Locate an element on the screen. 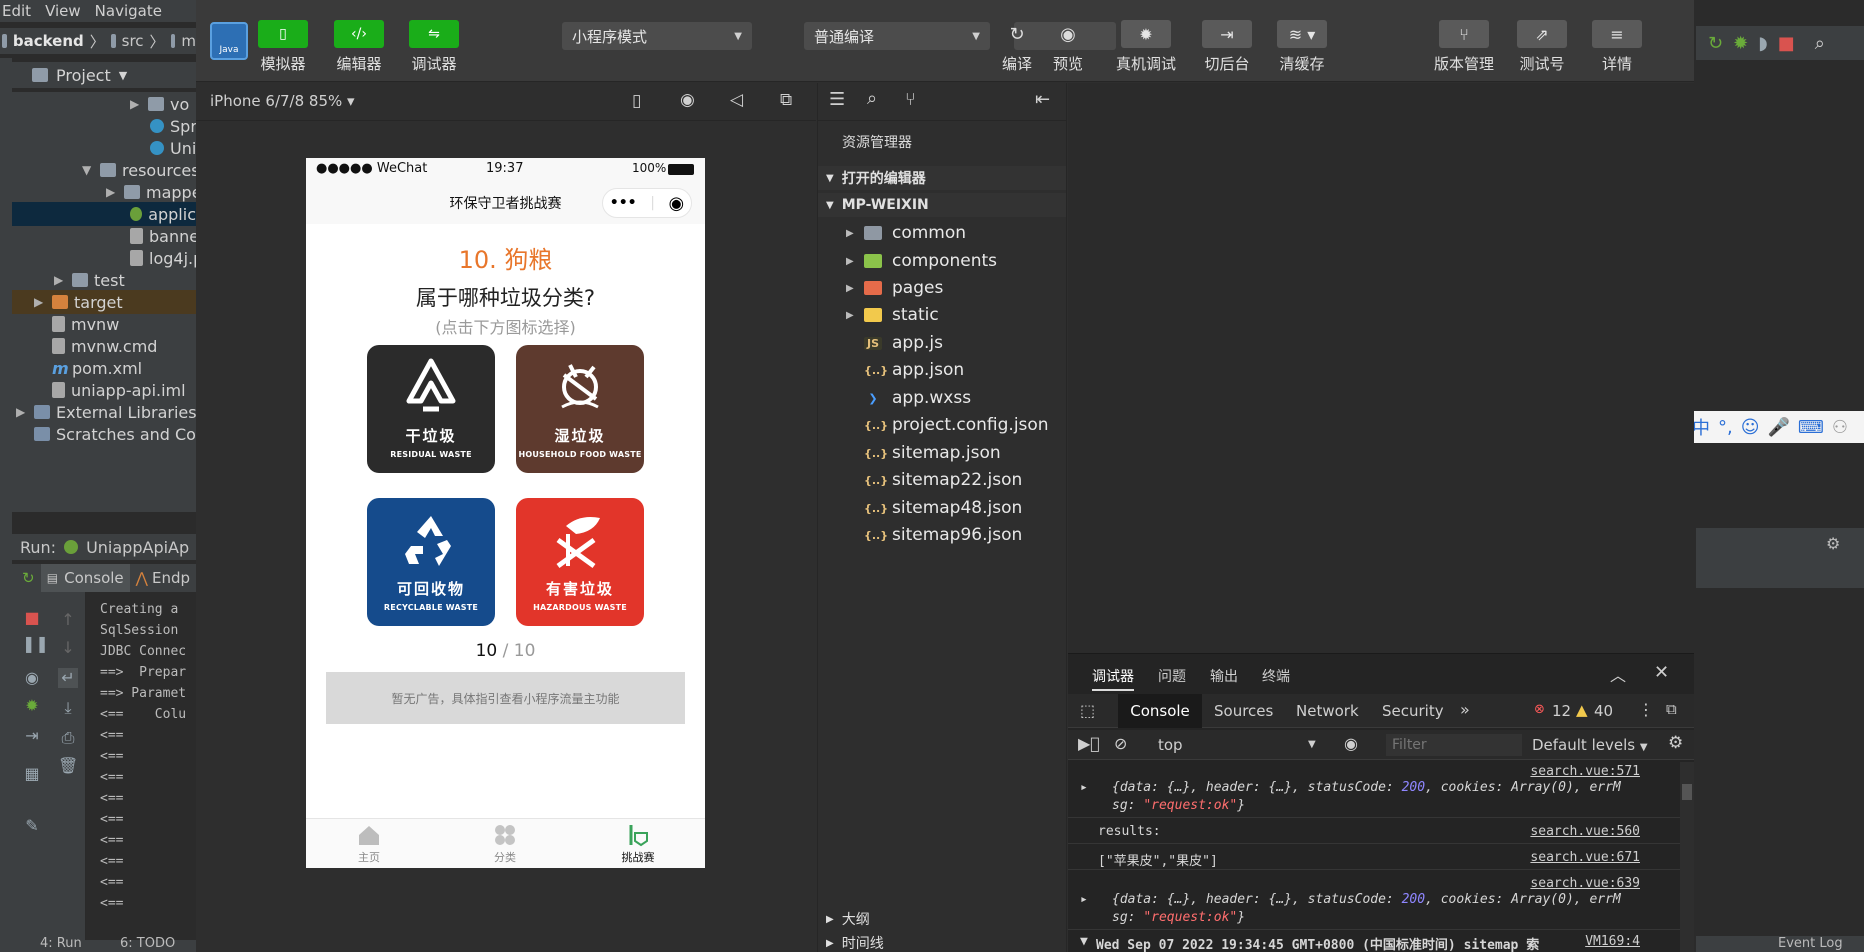 The image size is (1864, 952). user-icon: ⚇ is located at coordinates (1840, 427).